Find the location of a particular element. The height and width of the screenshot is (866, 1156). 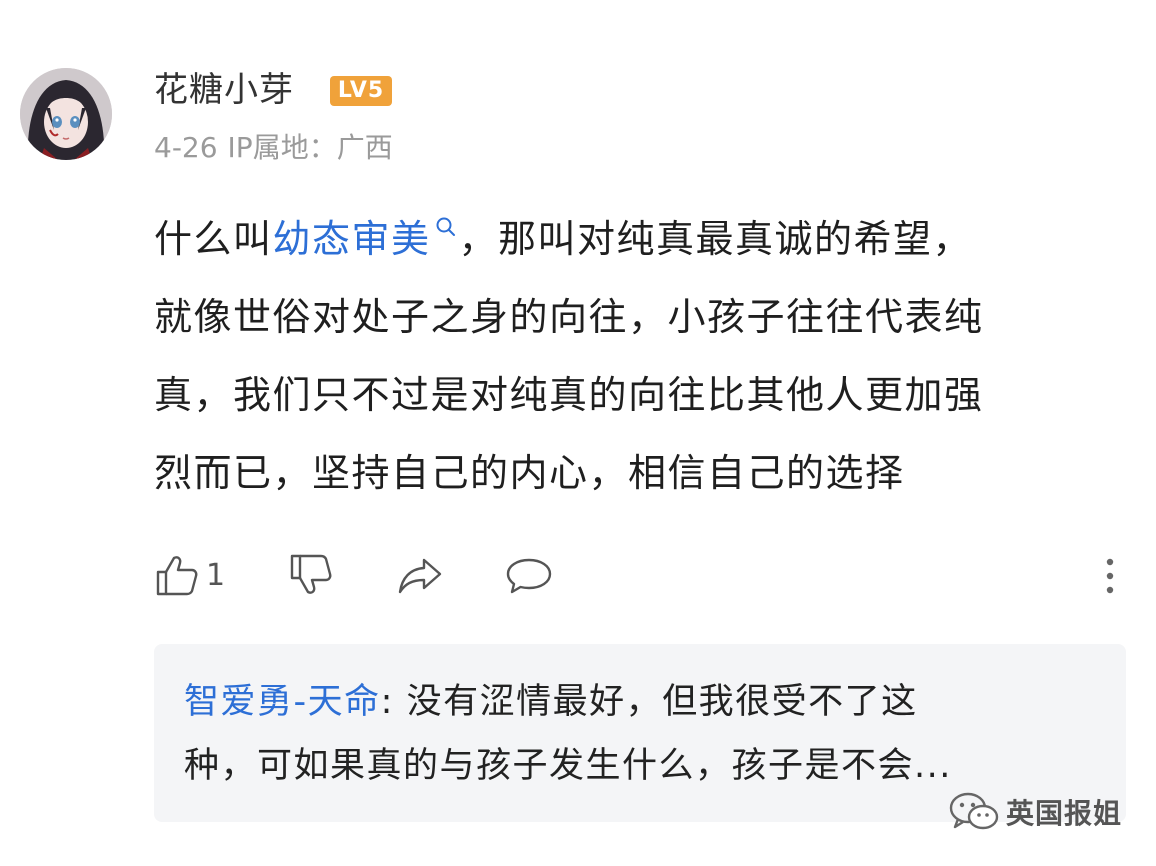

more-vertical-icon is located at coordinates (1110, 576).